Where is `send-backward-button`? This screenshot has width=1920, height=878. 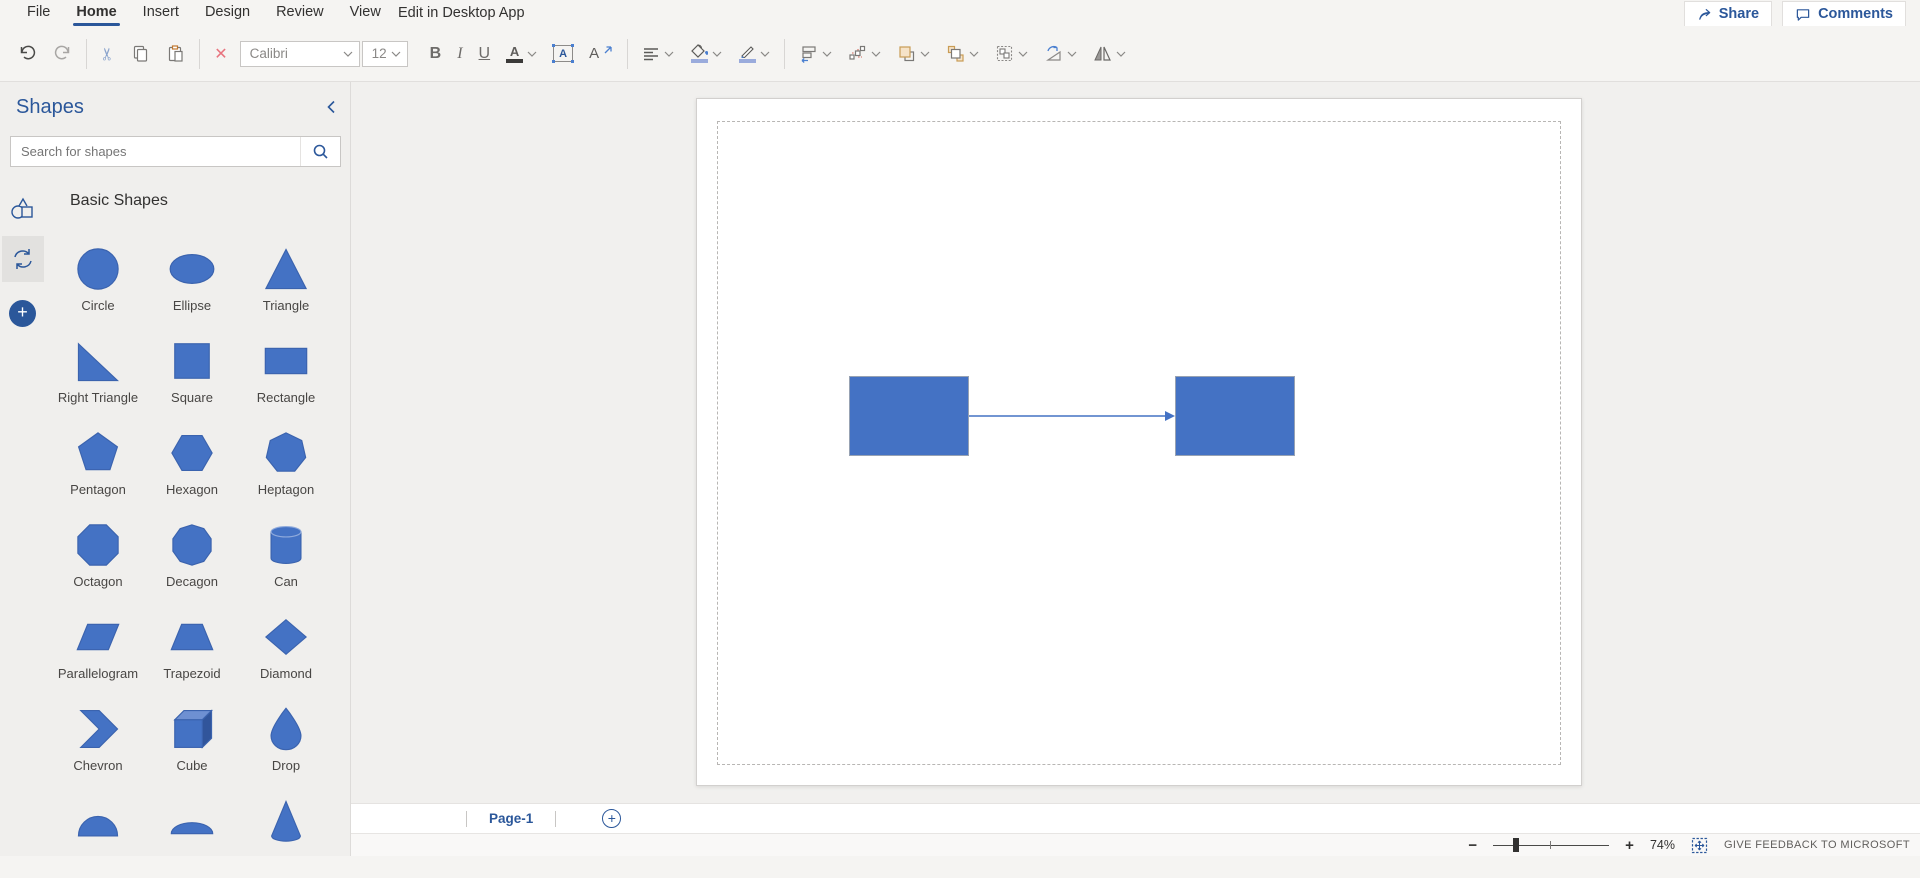
send-backward-button is located at coordinates (962, 54).